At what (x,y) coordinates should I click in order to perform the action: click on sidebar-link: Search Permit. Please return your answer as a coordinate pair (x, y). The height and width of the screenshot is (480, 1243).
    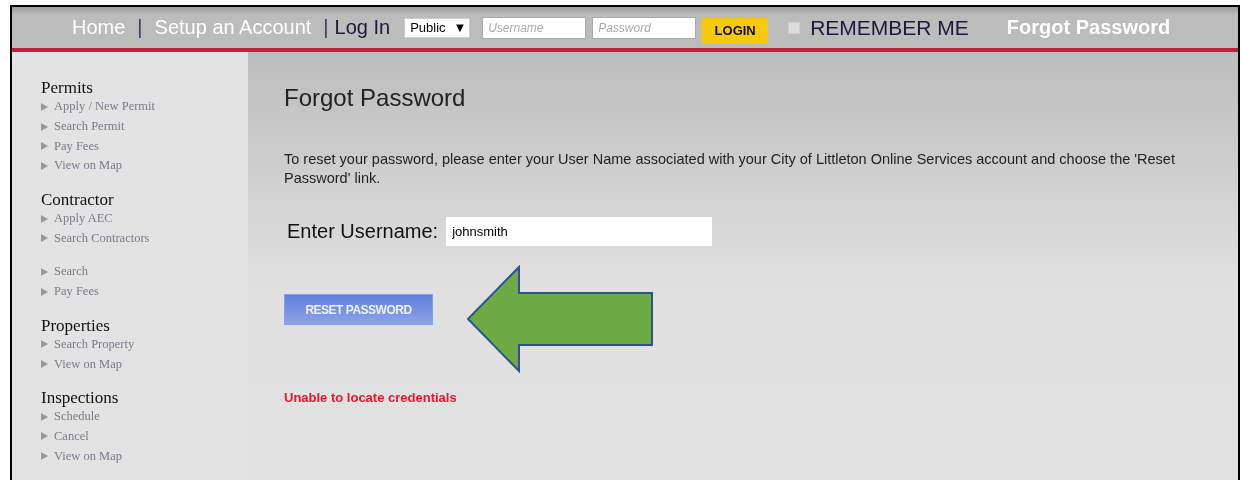
    Looking at the image, I should click on (89, 127).